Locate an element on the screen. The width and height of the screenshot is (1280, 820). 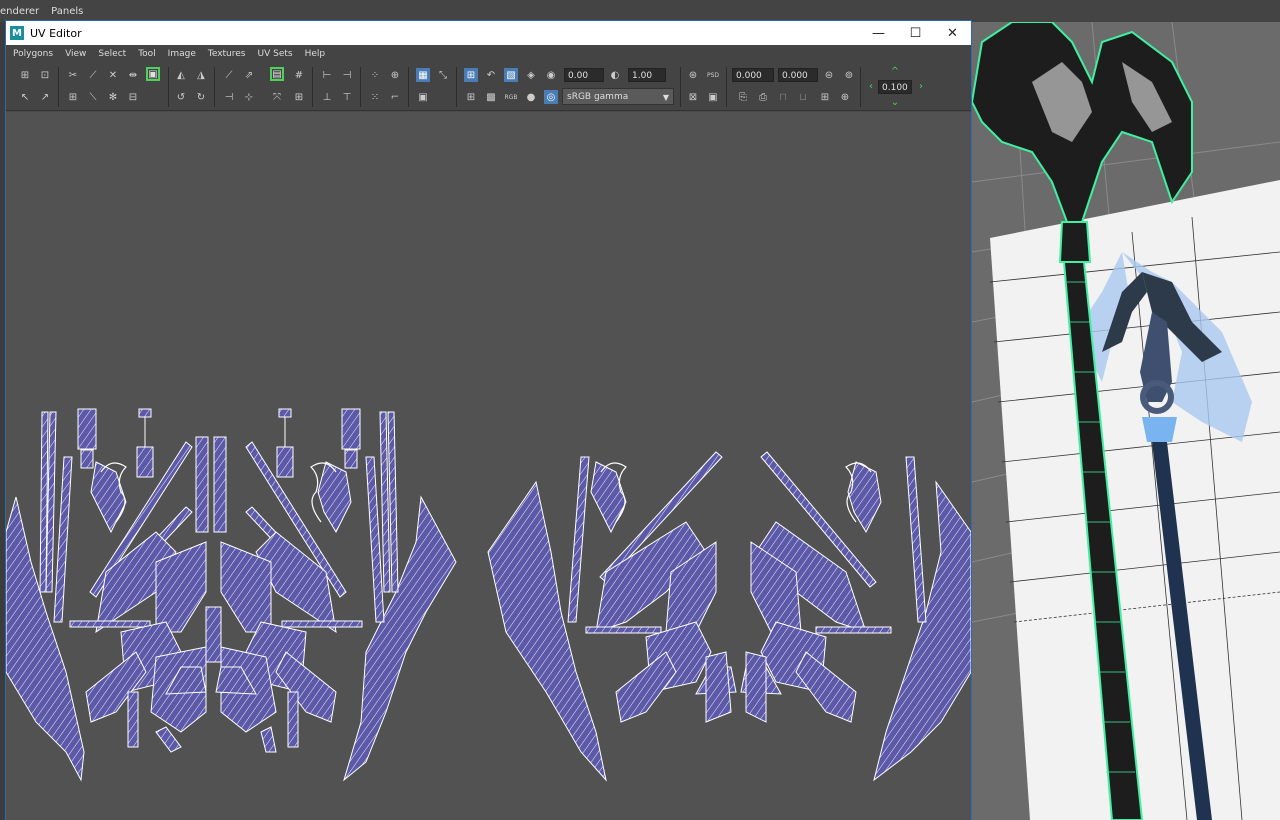
uv-toolkit-icon: ⊕ is located at coordinates (845, 97).